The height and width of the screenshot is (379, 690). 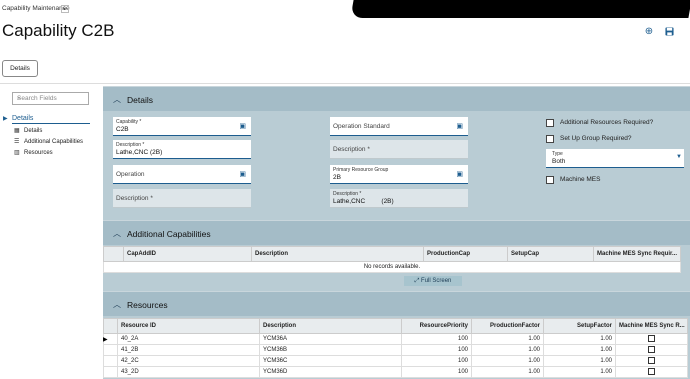 What do you see at coordinates (17, 142) in the screenshot?
I see `list-icon: ☰` at bounding box center [17, 142].